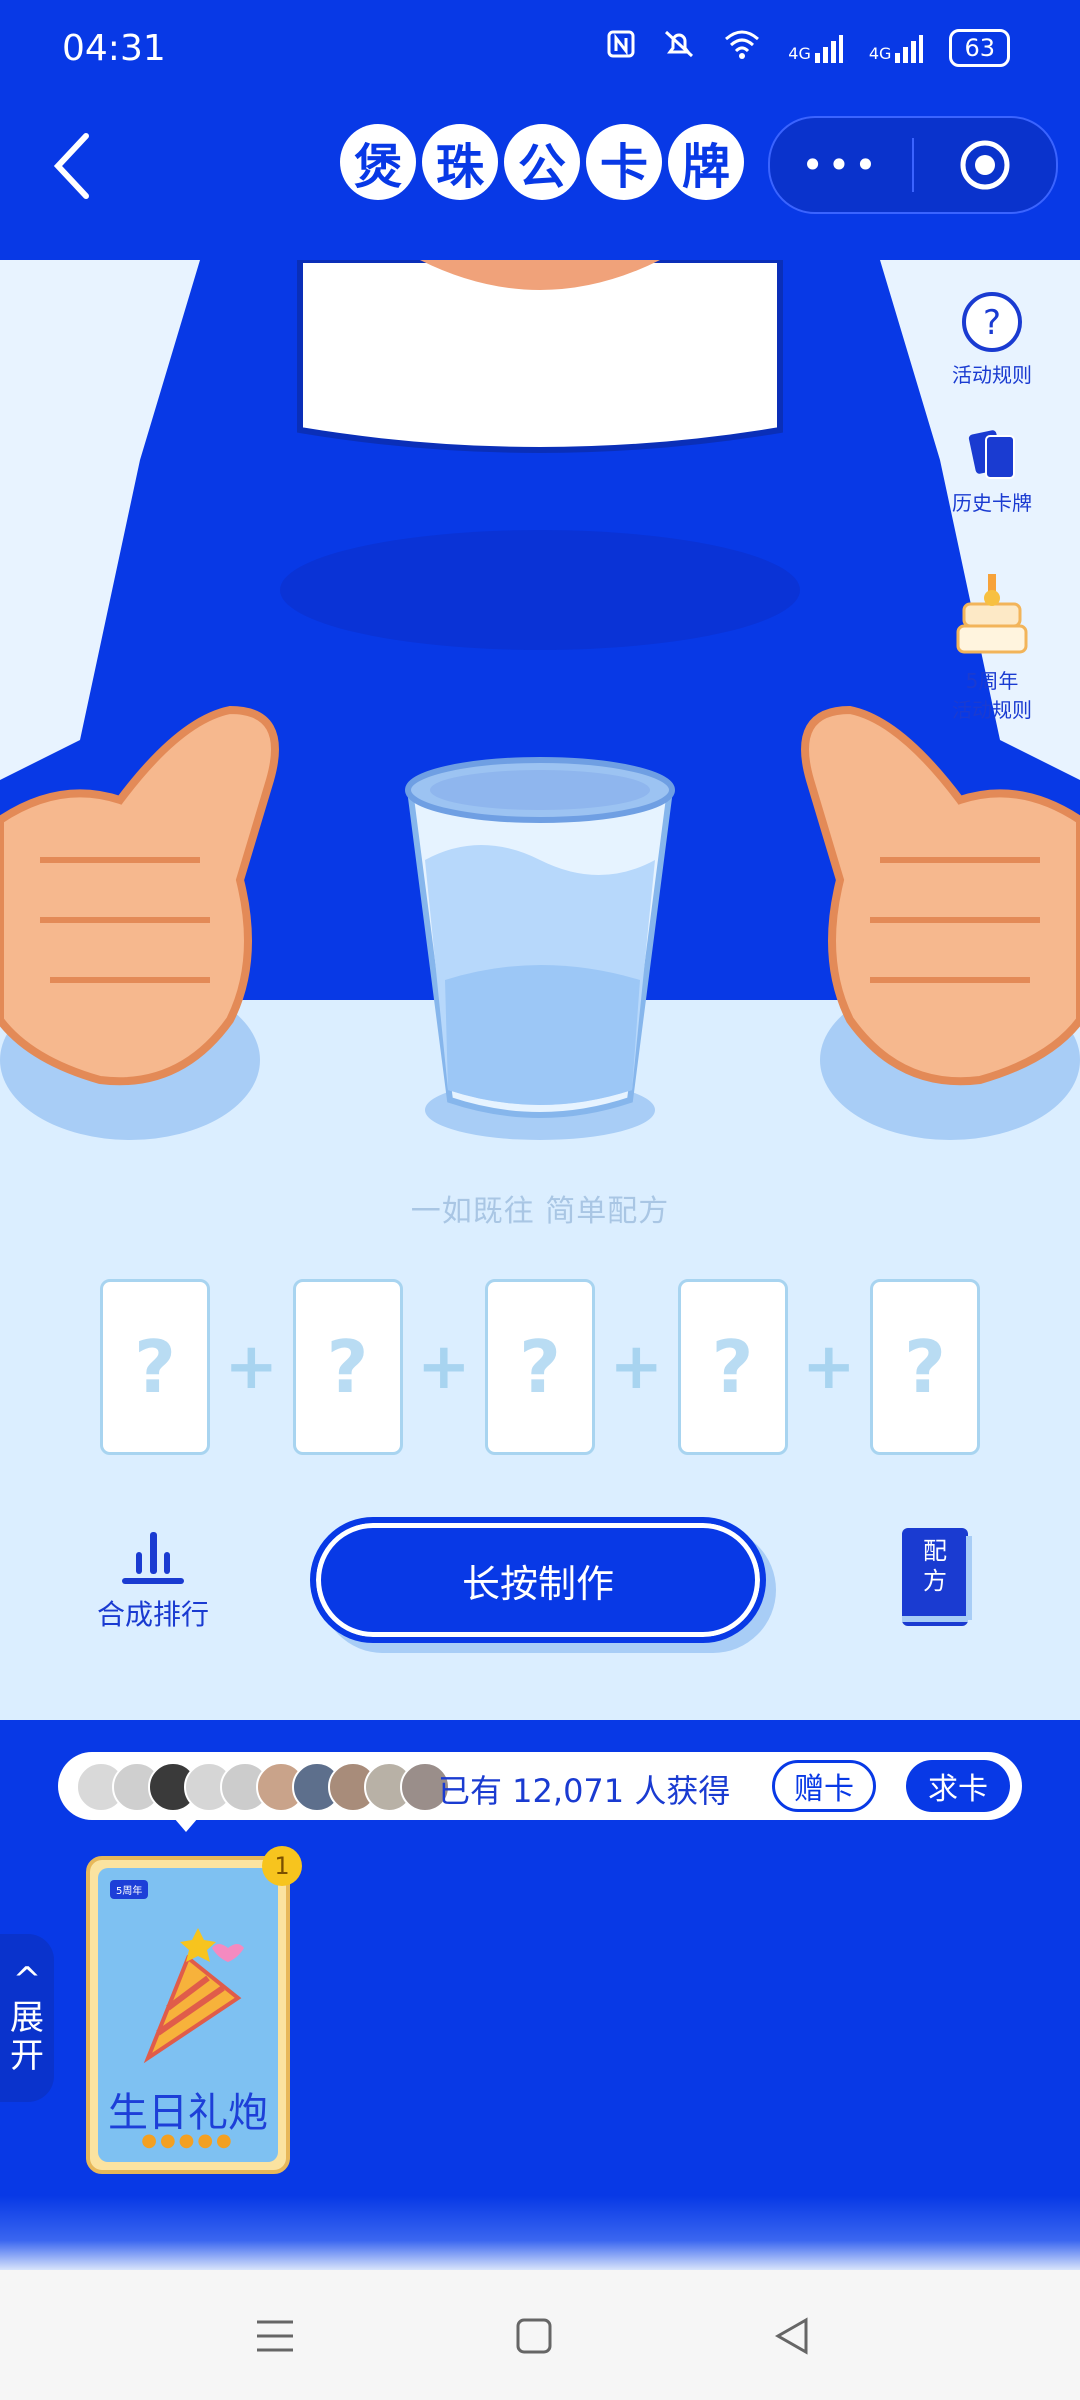 This screenshot has width=1080, height=2400. I want to click on rules-entry: ? 活动规则, so click(992, 339).